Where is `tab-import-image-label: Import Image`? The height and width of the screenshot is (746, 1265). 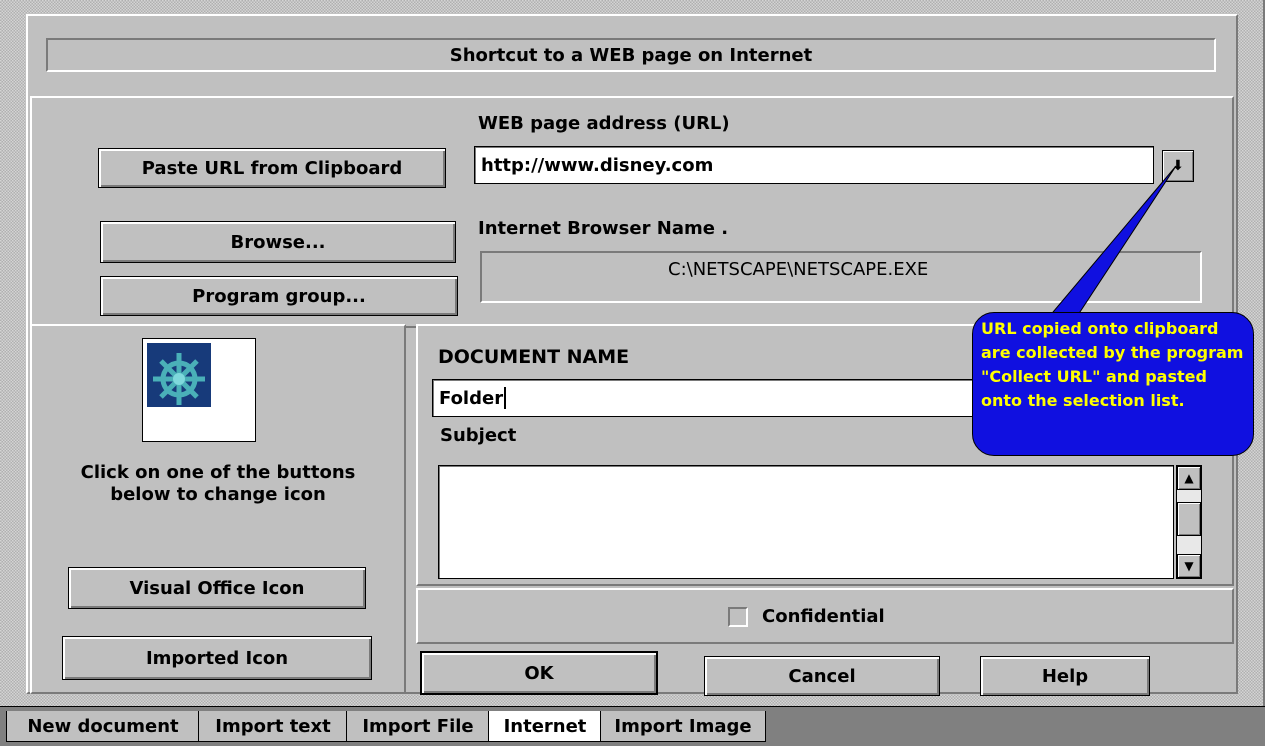
tab-import-image-label: Import Image is located at coordinates (683, 726).